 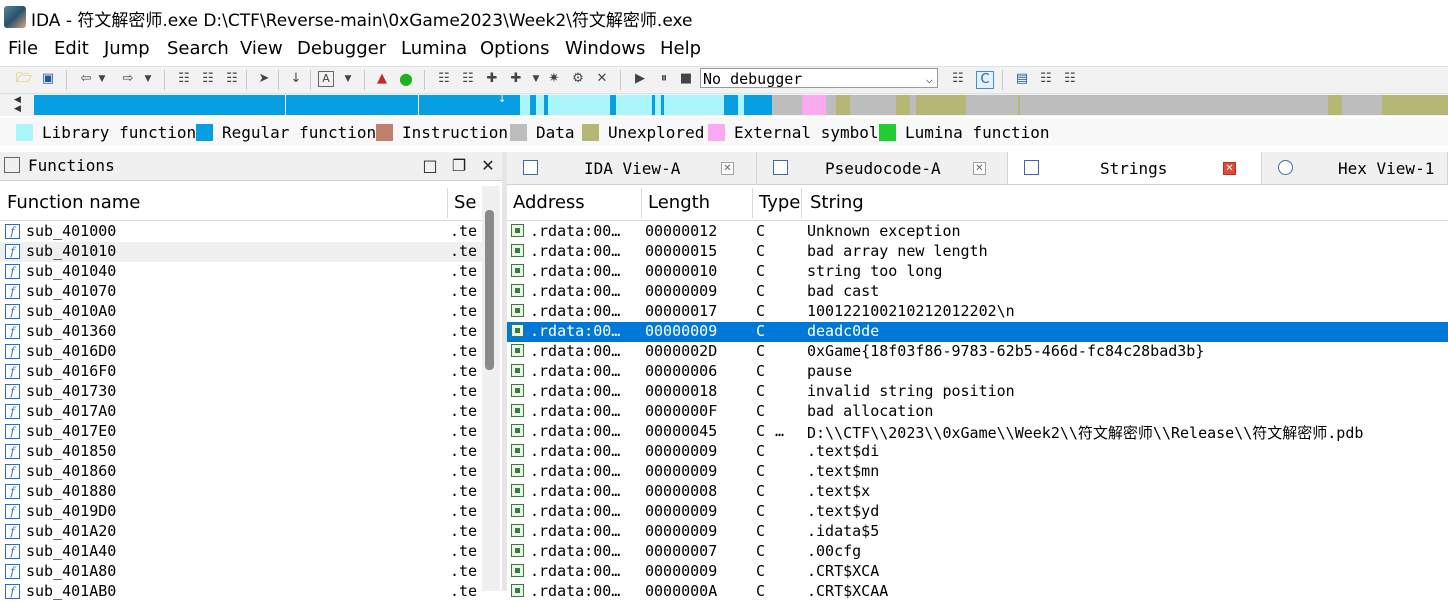 I want to click on stop-icon: ■, so click(x=686, y=79).